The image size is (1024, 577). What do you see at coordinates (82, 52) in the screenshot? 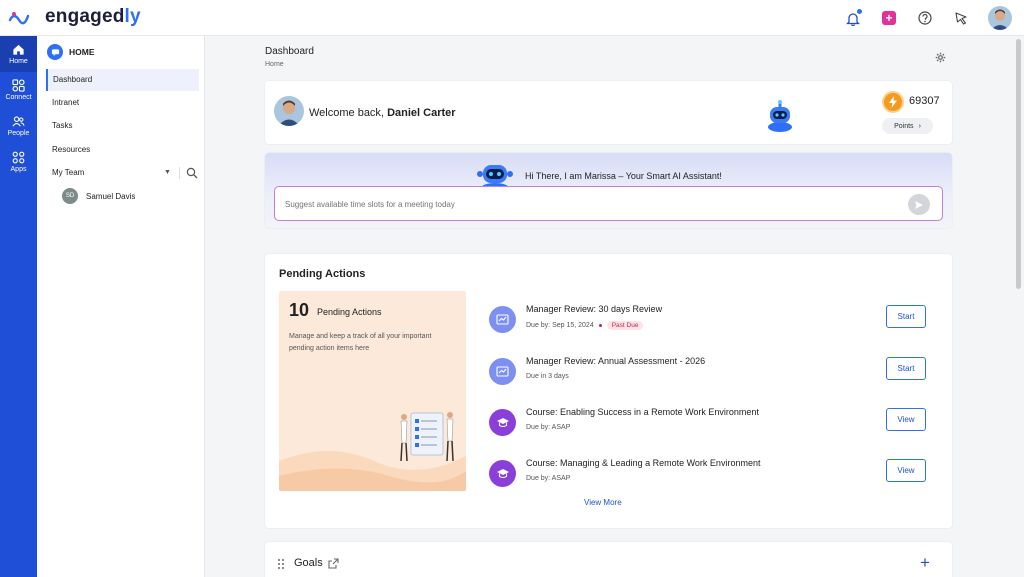
I see `sidebar-heading-label: HOME` at bounding box center [82, 52].